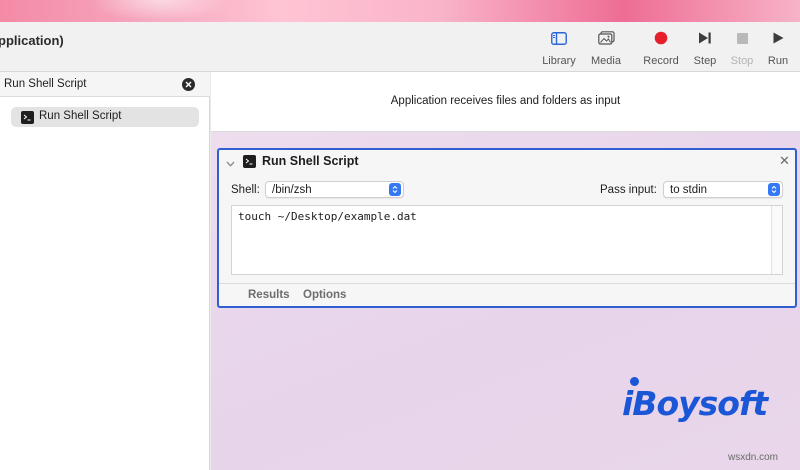 The width and height of the screenshot is (800, 470). Describe the element at coordinates (705, 61) in the screenshot. I see `step-label: Step` at that location.